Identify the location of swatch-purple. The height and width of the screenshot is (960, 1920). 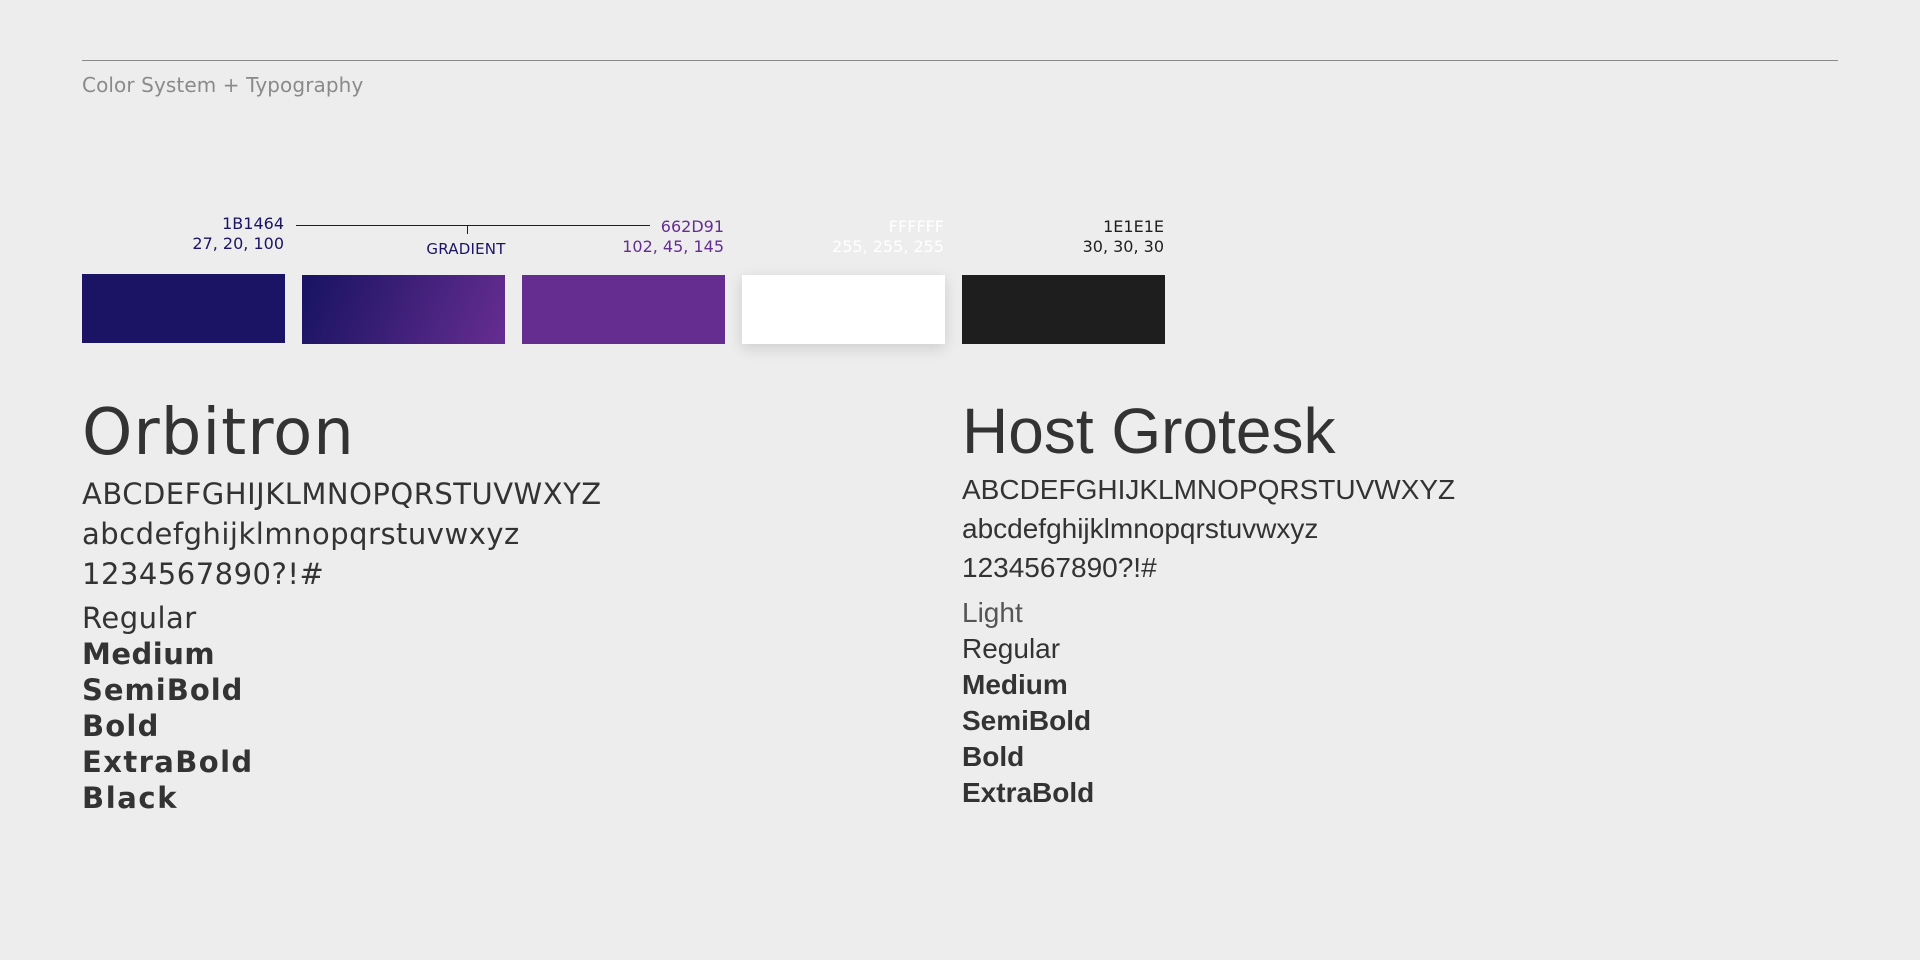
(623, 309).